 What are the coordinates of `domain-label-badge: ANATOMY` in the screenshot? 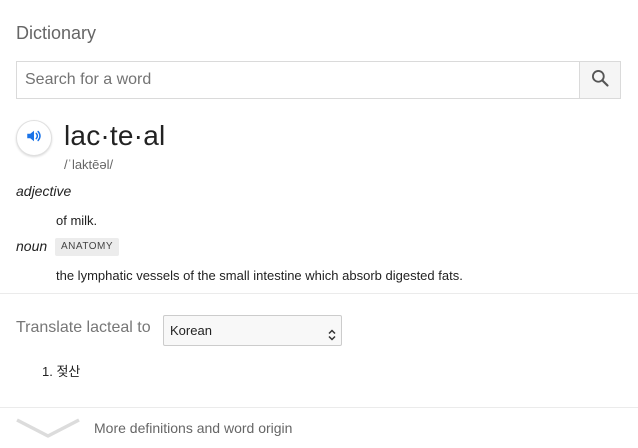 It's located at (87, 247).